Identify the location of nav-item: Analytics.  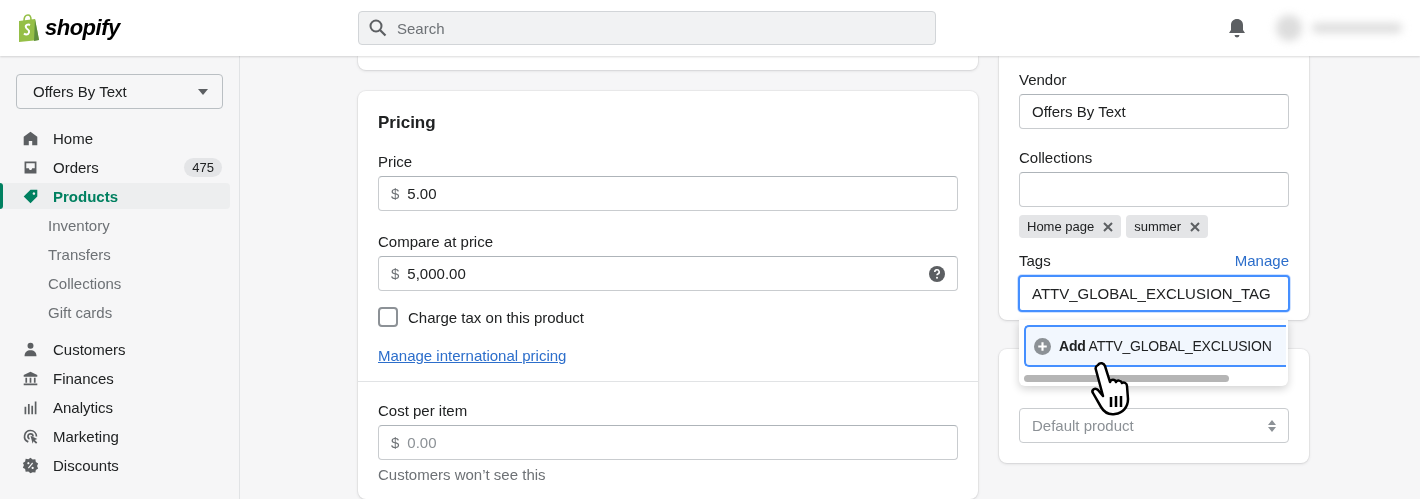
(115, 407).